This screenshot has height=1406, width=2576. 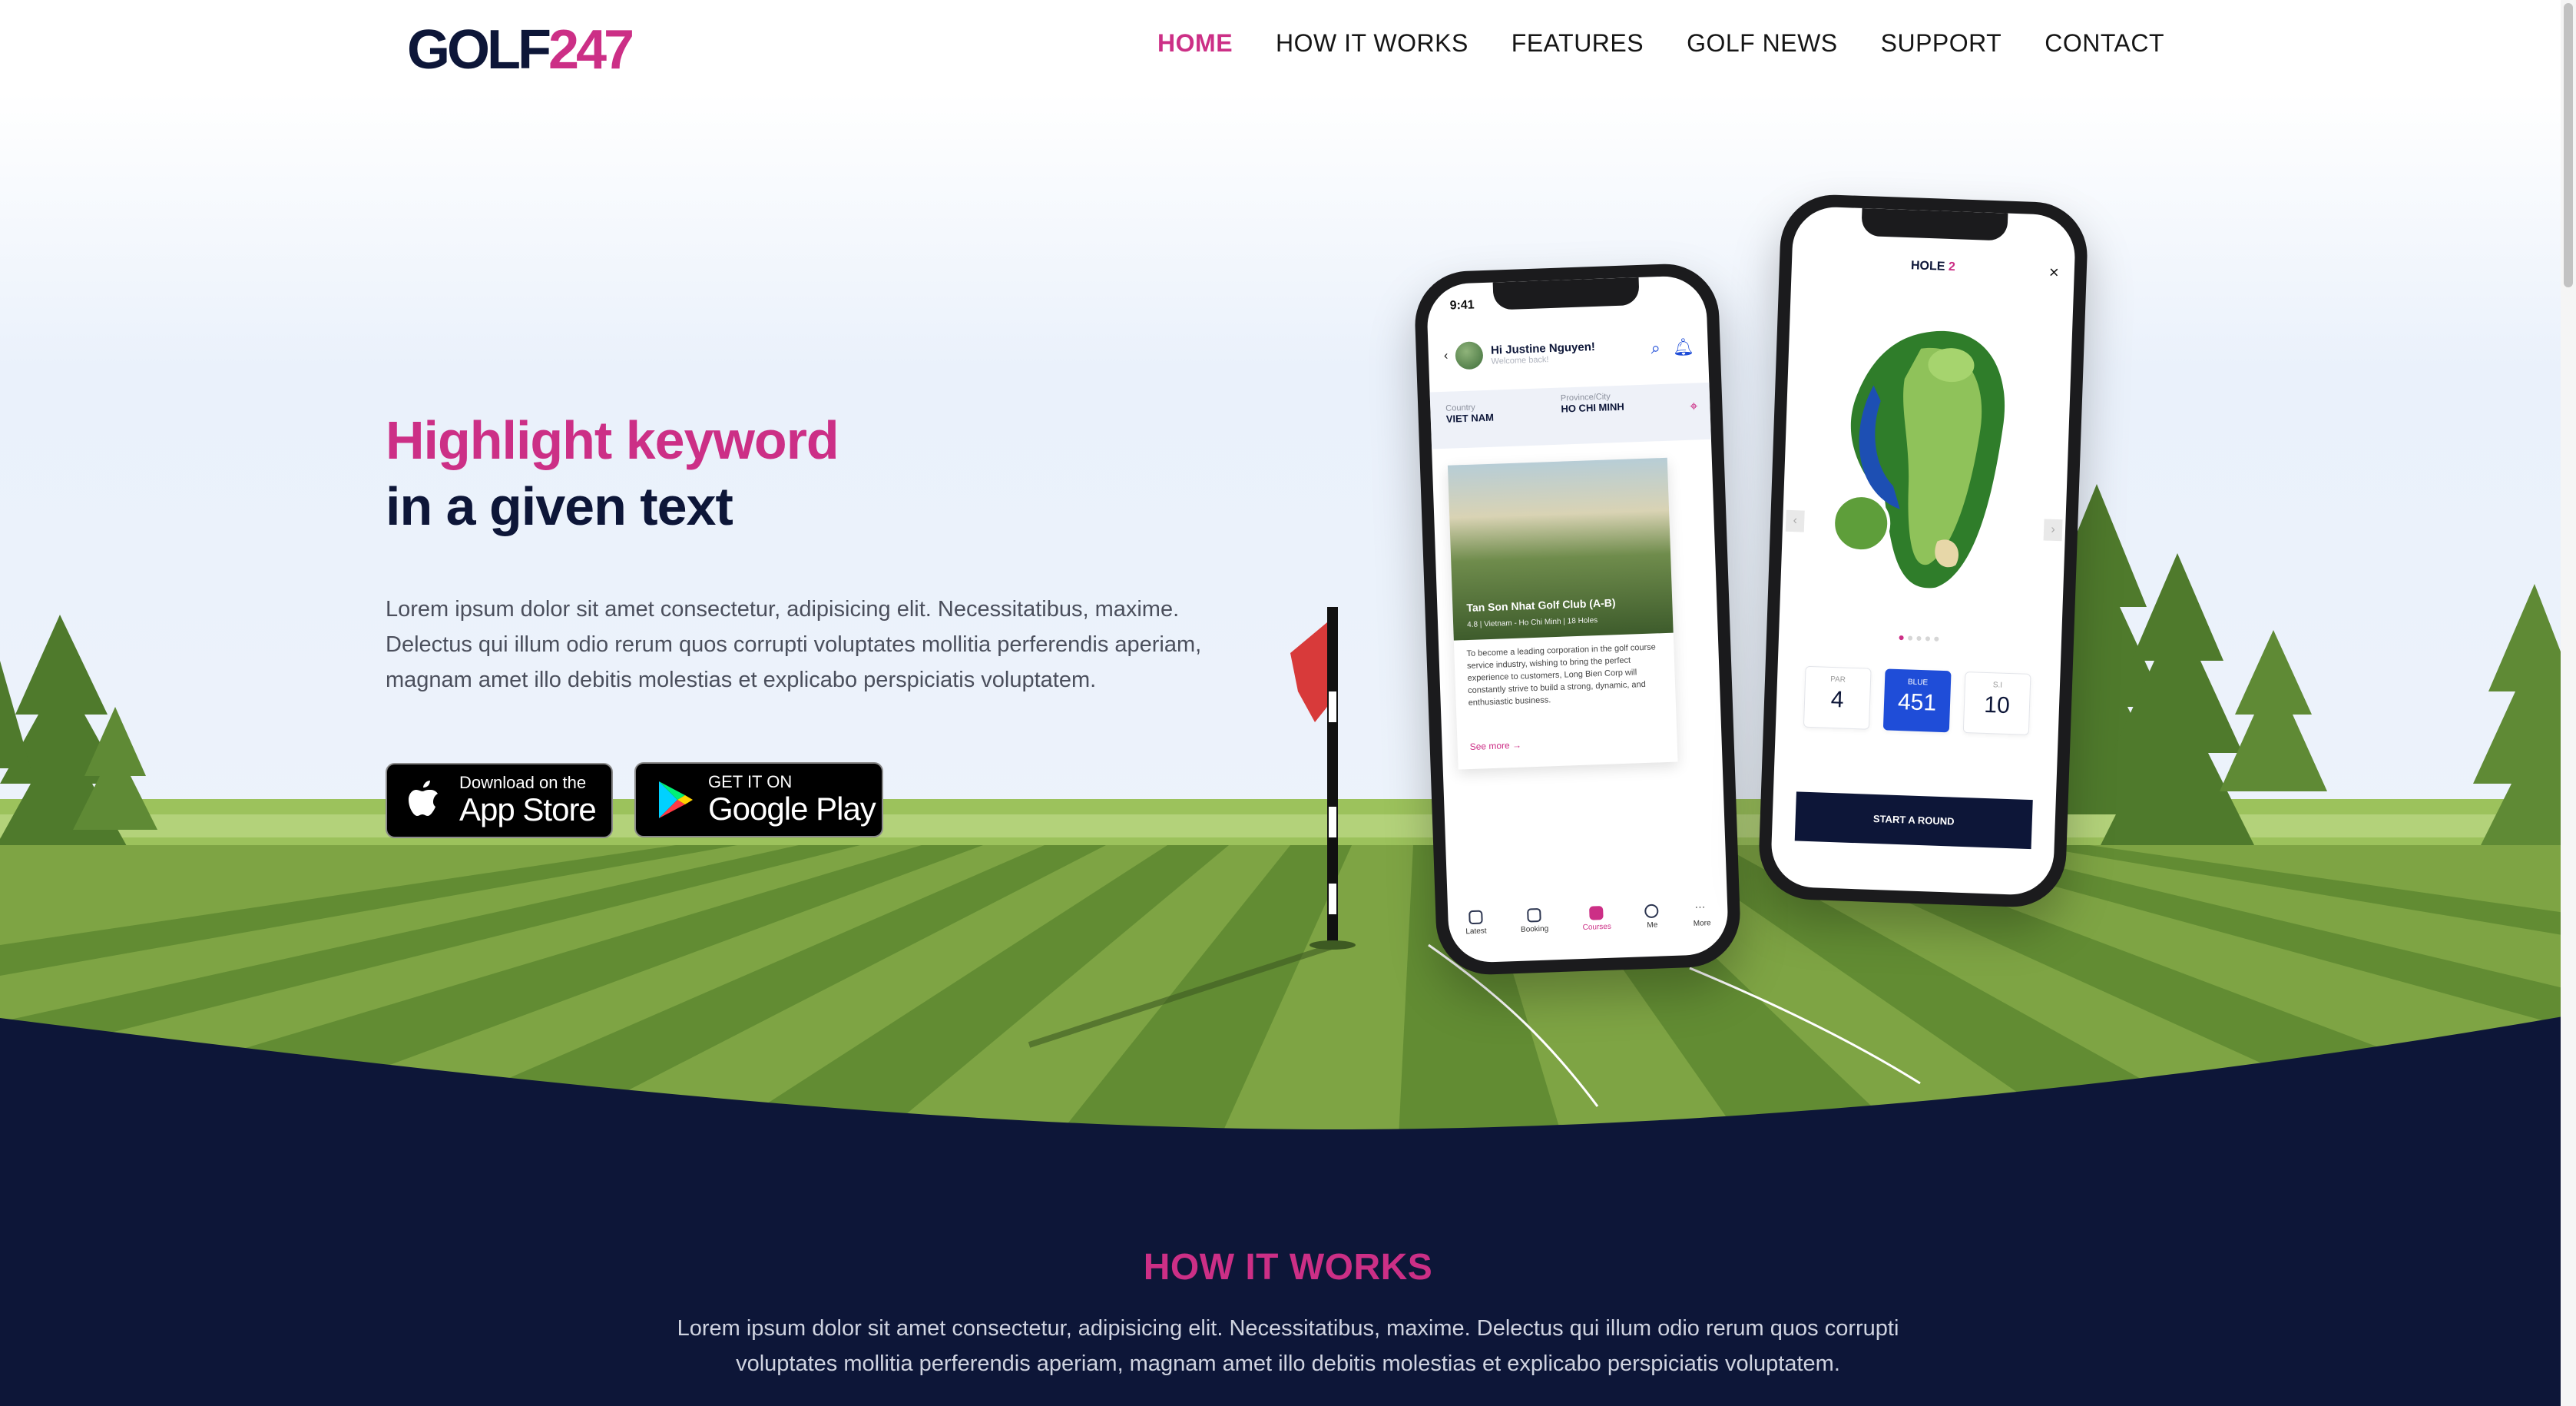 I want to click on hole-label: HOLE, so click(x=1927, y=266).